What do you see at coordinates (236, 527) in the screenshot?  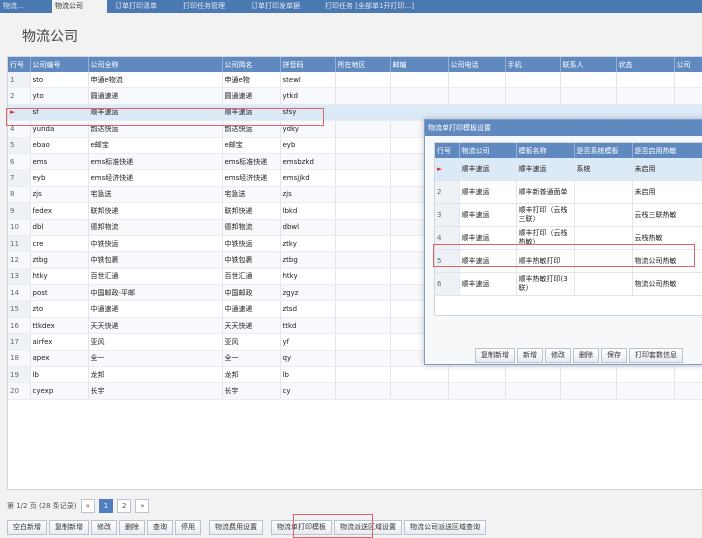 I see `toolbar-button-6: 物流费用设置` at bounding box center [236, 527].